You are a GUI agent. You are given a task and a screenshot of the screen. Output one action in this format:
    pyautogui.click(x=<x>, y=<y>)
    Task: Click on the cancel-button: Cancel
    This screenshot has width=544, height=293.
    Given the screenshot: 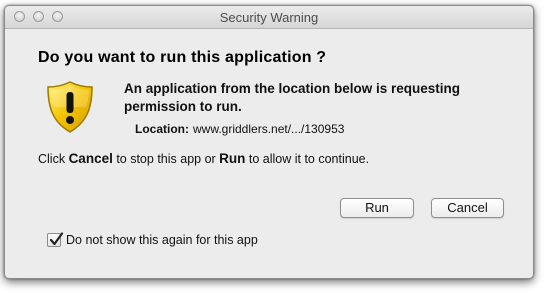 What is the action you would take?
    pyautogui.click(x=467, y=208)
    